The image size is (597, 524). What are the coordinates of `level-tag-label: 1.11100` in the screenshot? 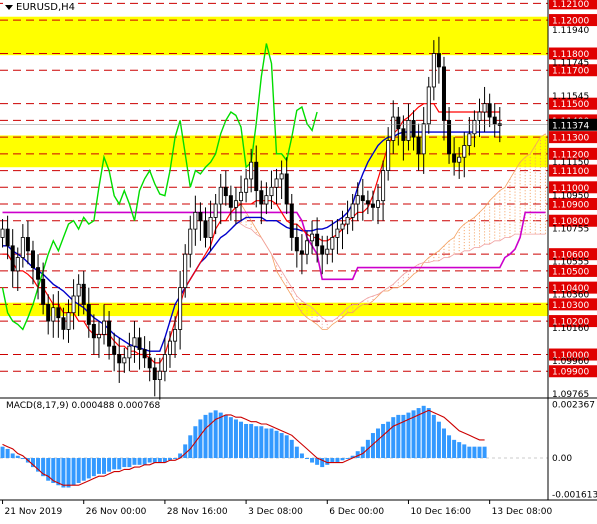 It's located at (570, 172).